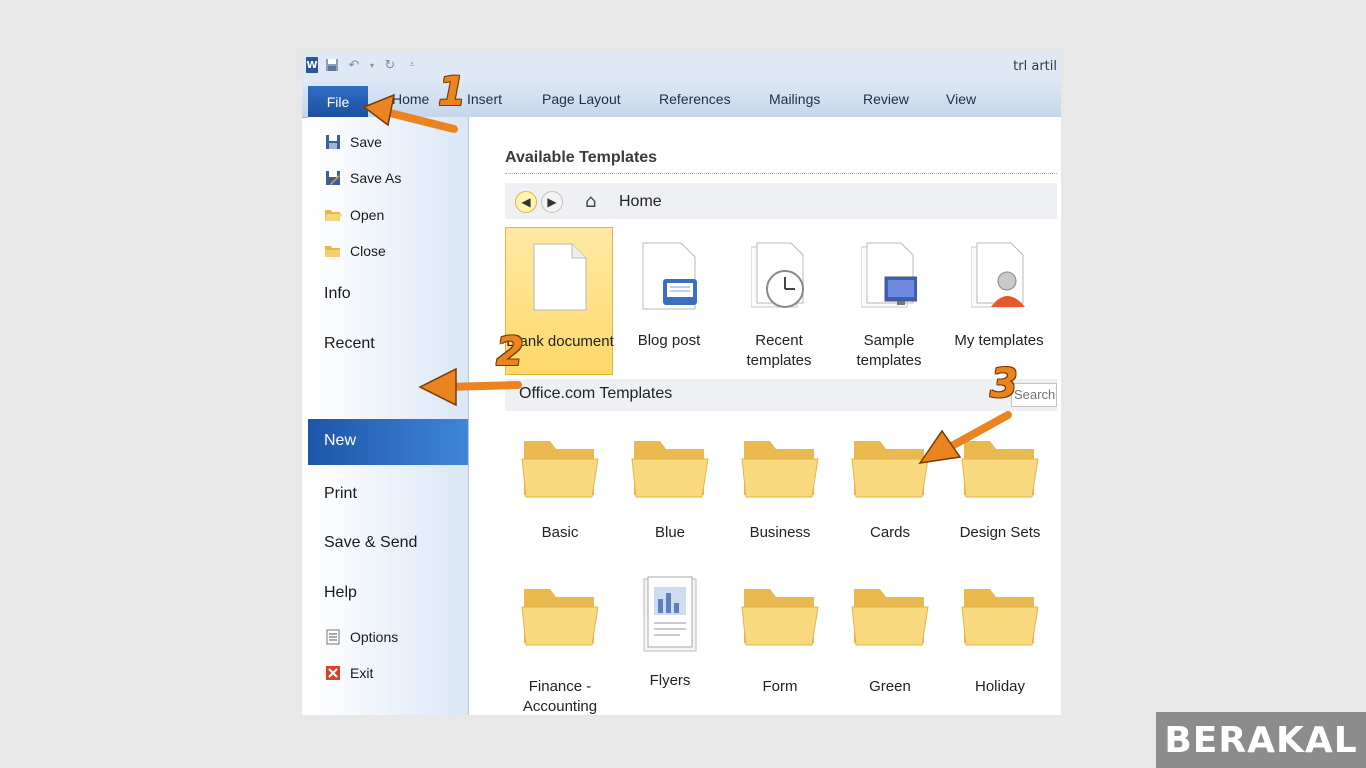 The width and height of the screenshot is (1366, 768). I want to click on word-logo-icon: W, so click(312, 65).